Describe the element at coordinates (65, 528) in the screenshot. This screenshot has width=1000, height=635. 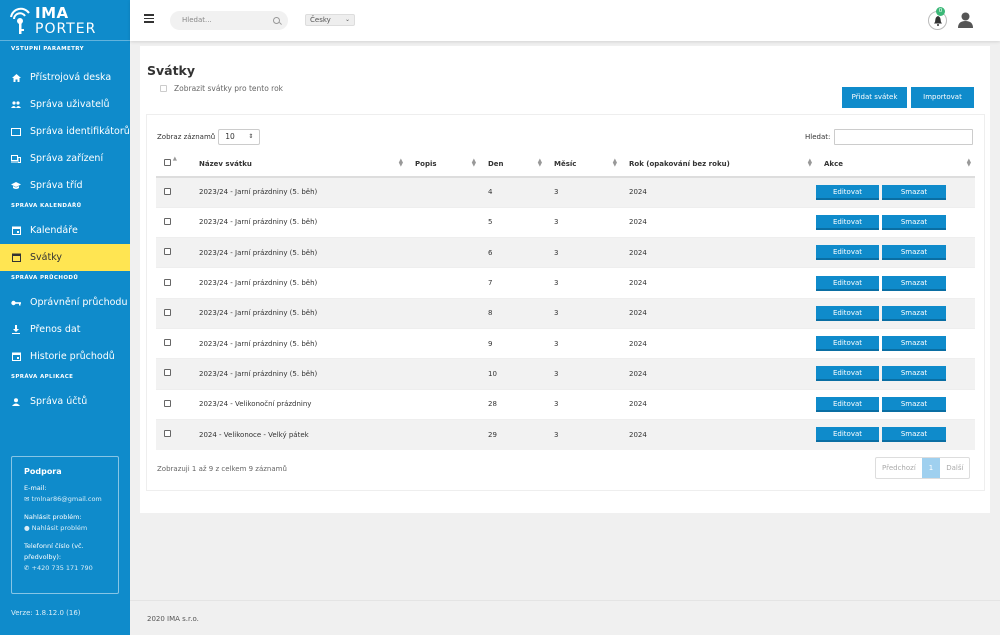
I see `report-link: ● Nahlásit problém` at that location.